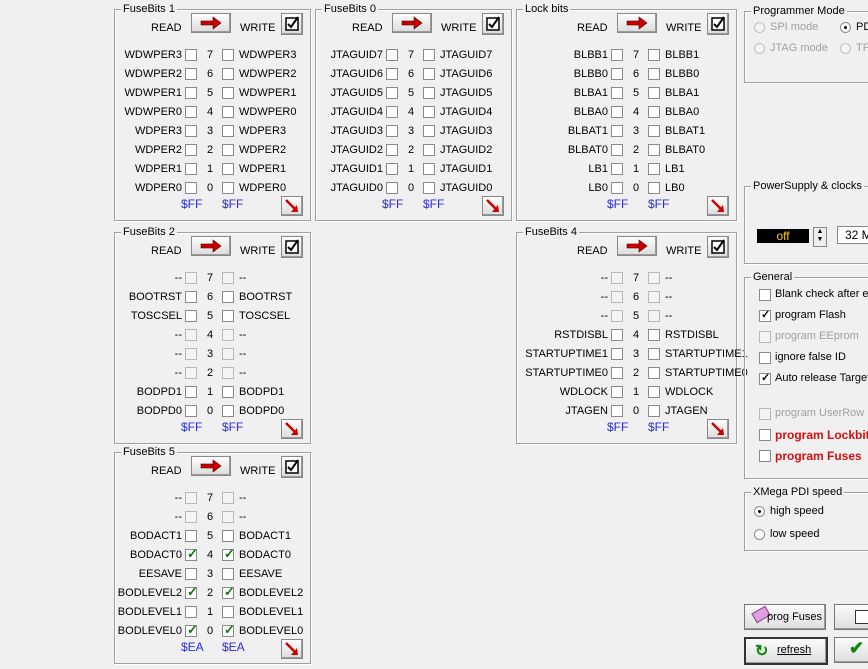  What do you see at coordinates (786, 651) in the screenshot?
I see `refresh-button: ↻ refresh` at bounding box center [786, 651].